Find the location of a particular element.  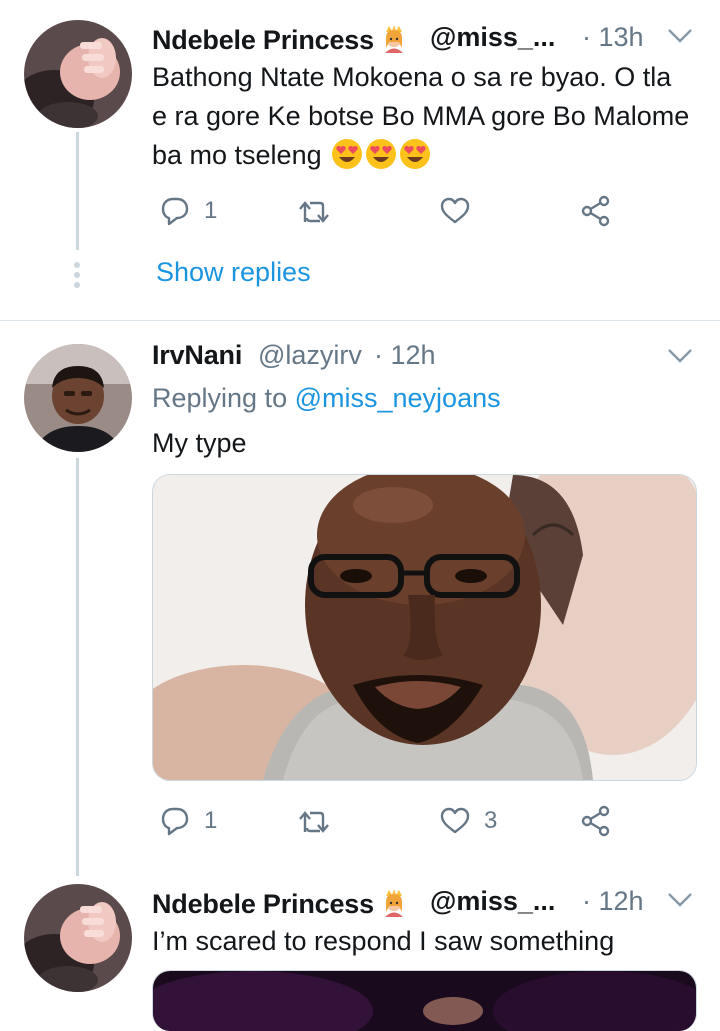

handle: @lazyirv is located at coordinates (310, 355).